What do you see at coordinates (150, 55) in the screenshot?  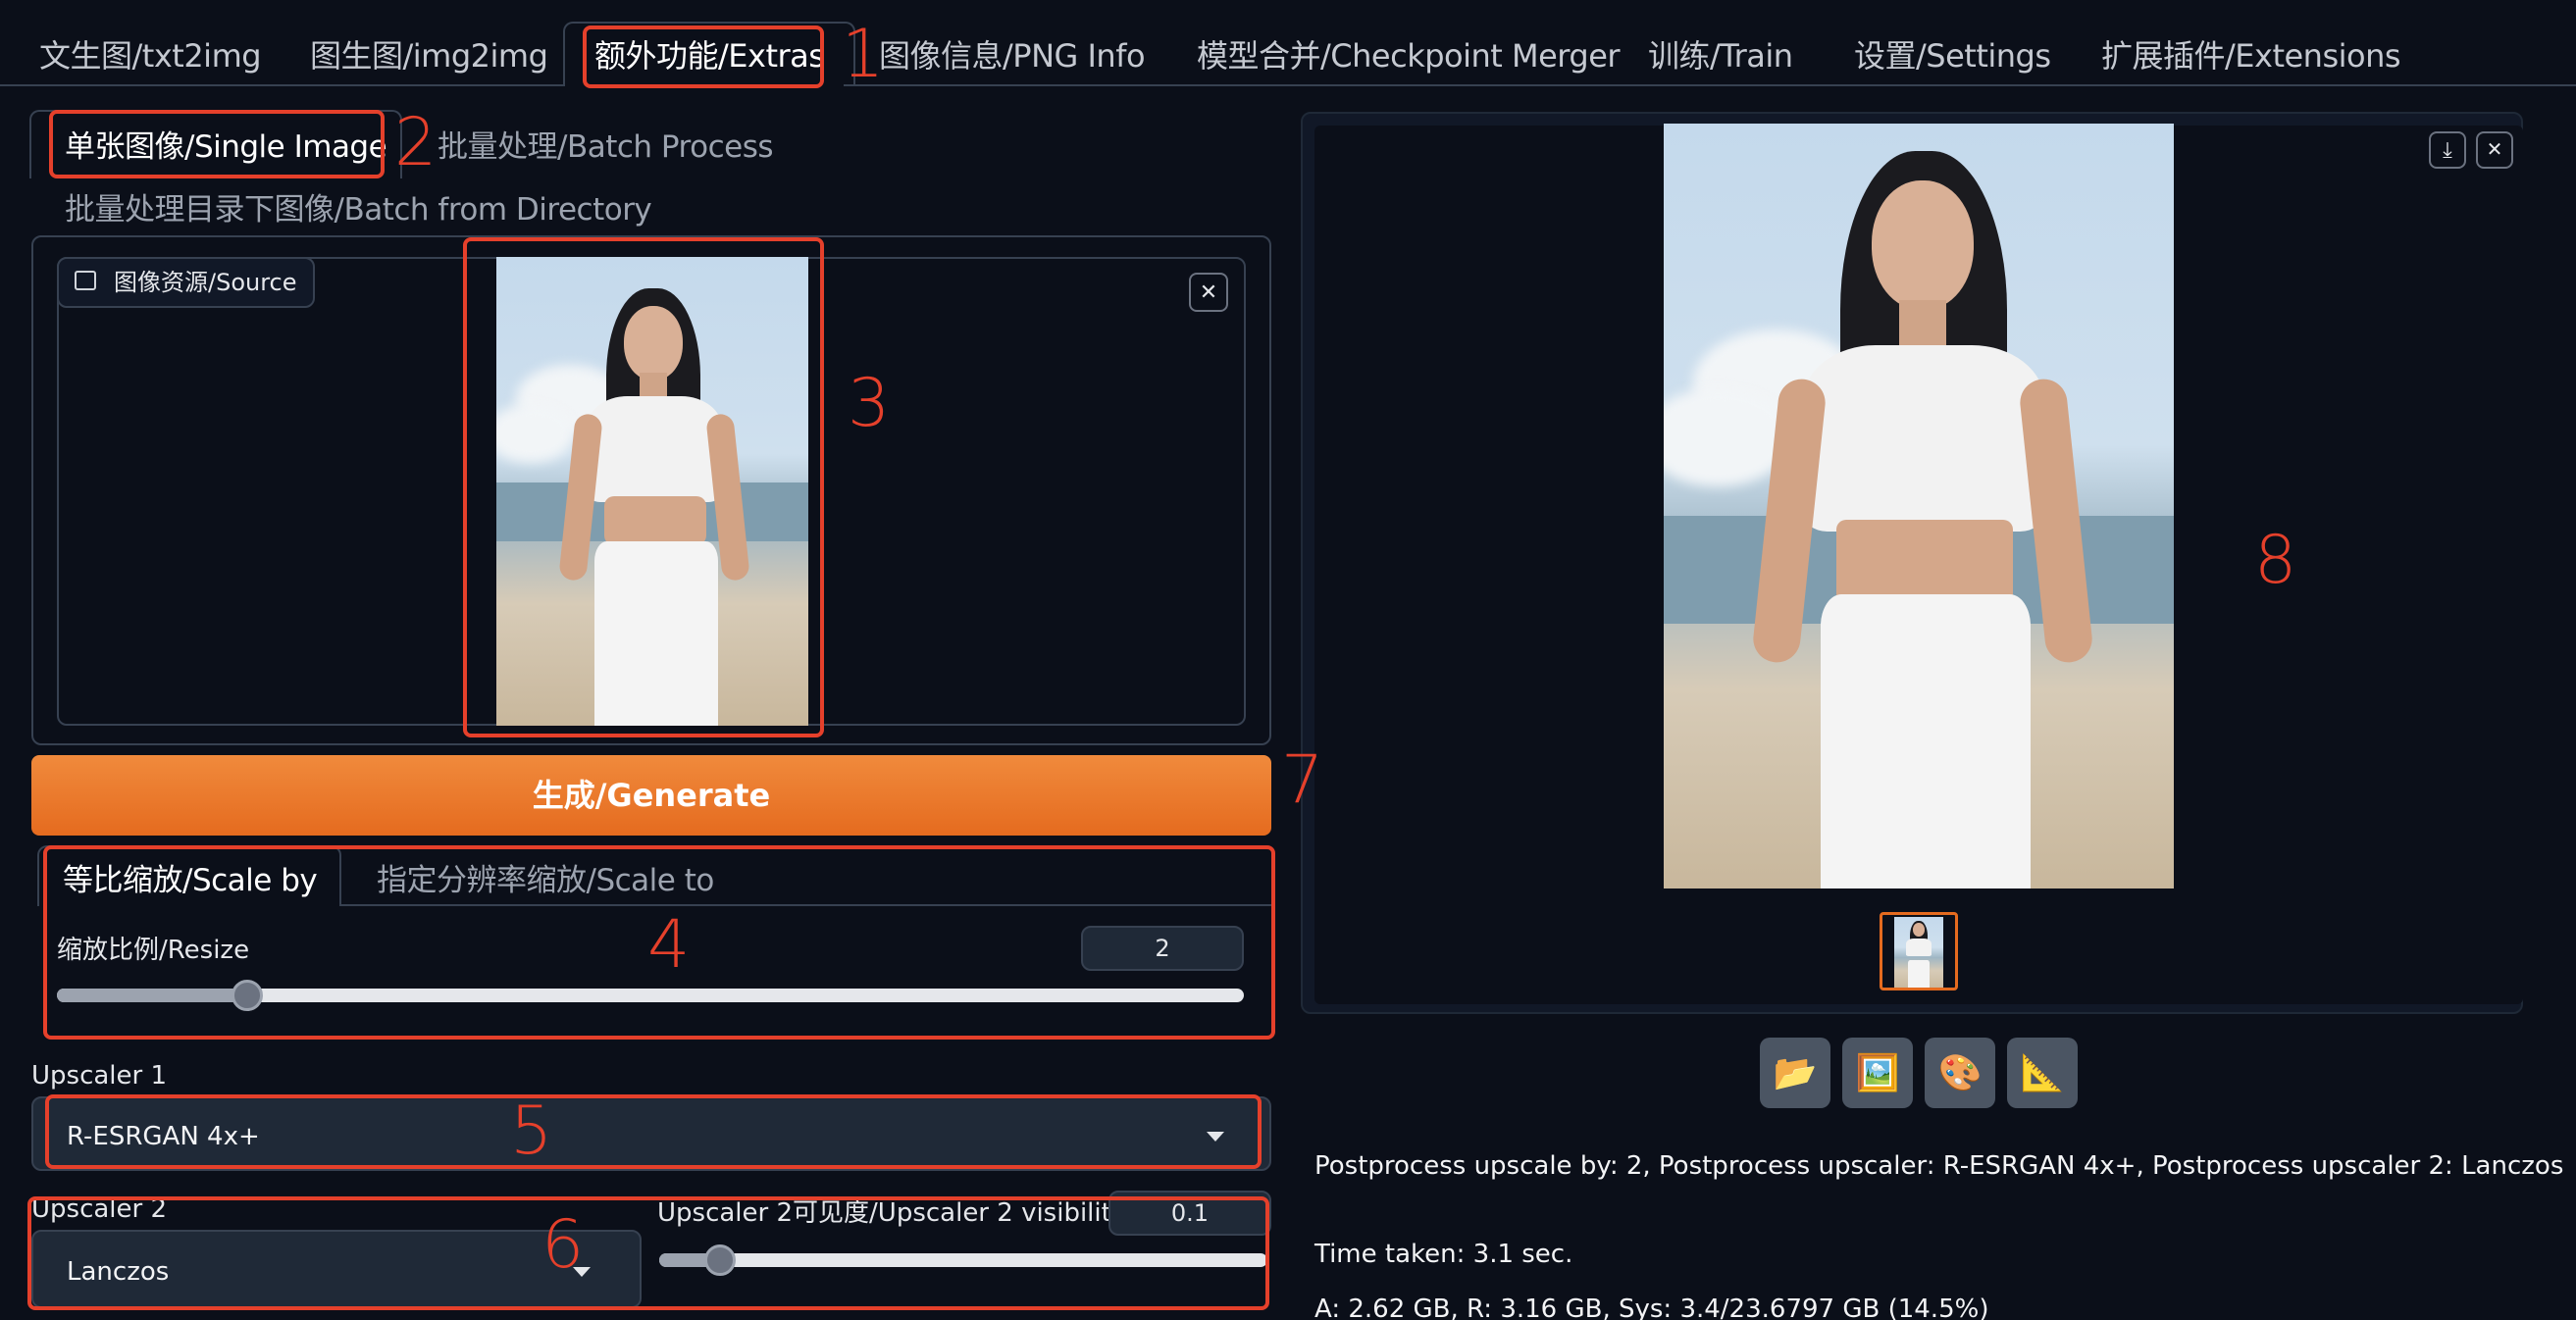 I see `tab-txt2img: 文生图/txt2img` at bounding box center [150, 55].